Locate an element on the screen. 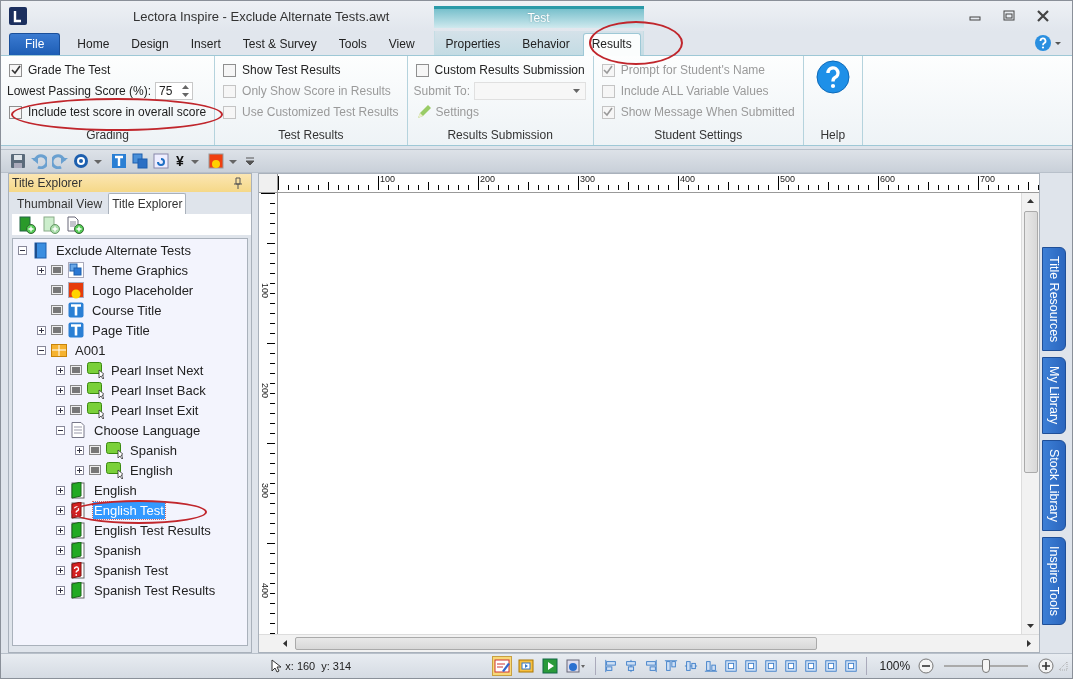 This screenshot has width=1073, height=679. score-spinner: 75 is located at coordinates (174, 91).